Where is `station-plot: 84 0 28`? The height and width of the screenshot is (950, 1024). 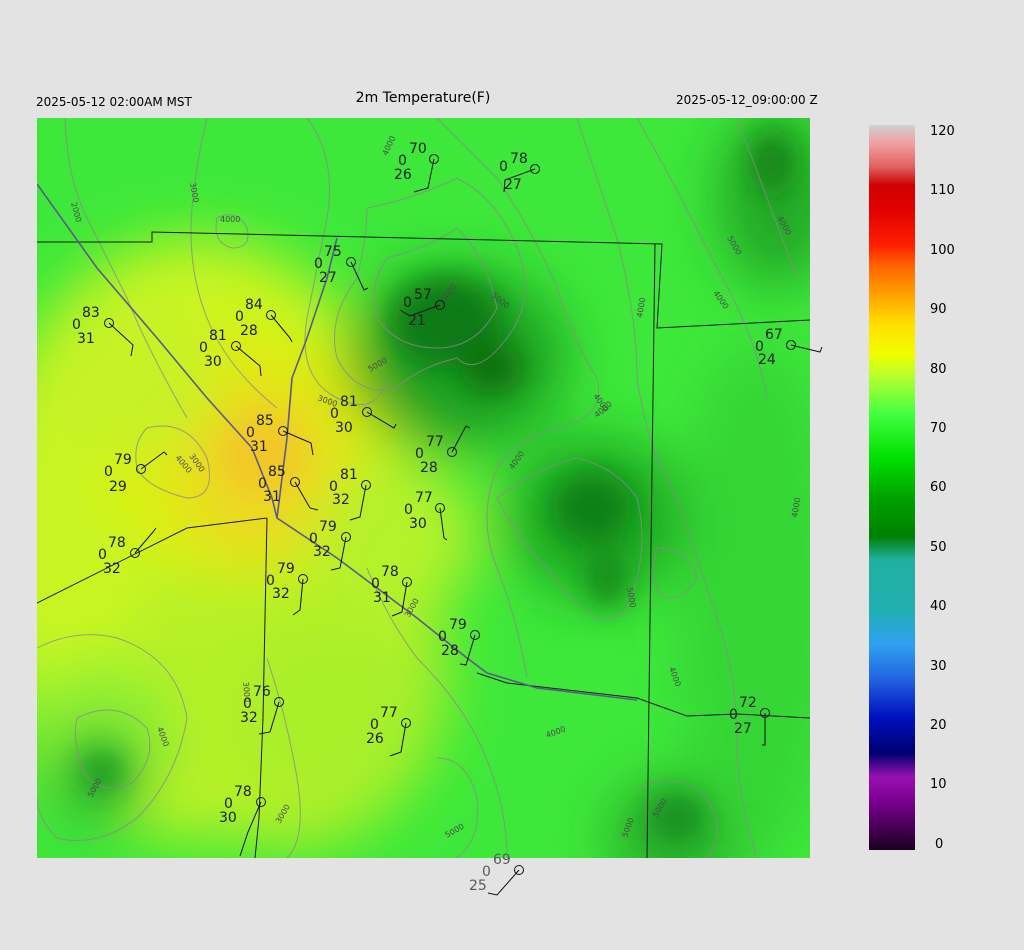 station-plot: 84 0 28 is located at coordinates (264, 320).